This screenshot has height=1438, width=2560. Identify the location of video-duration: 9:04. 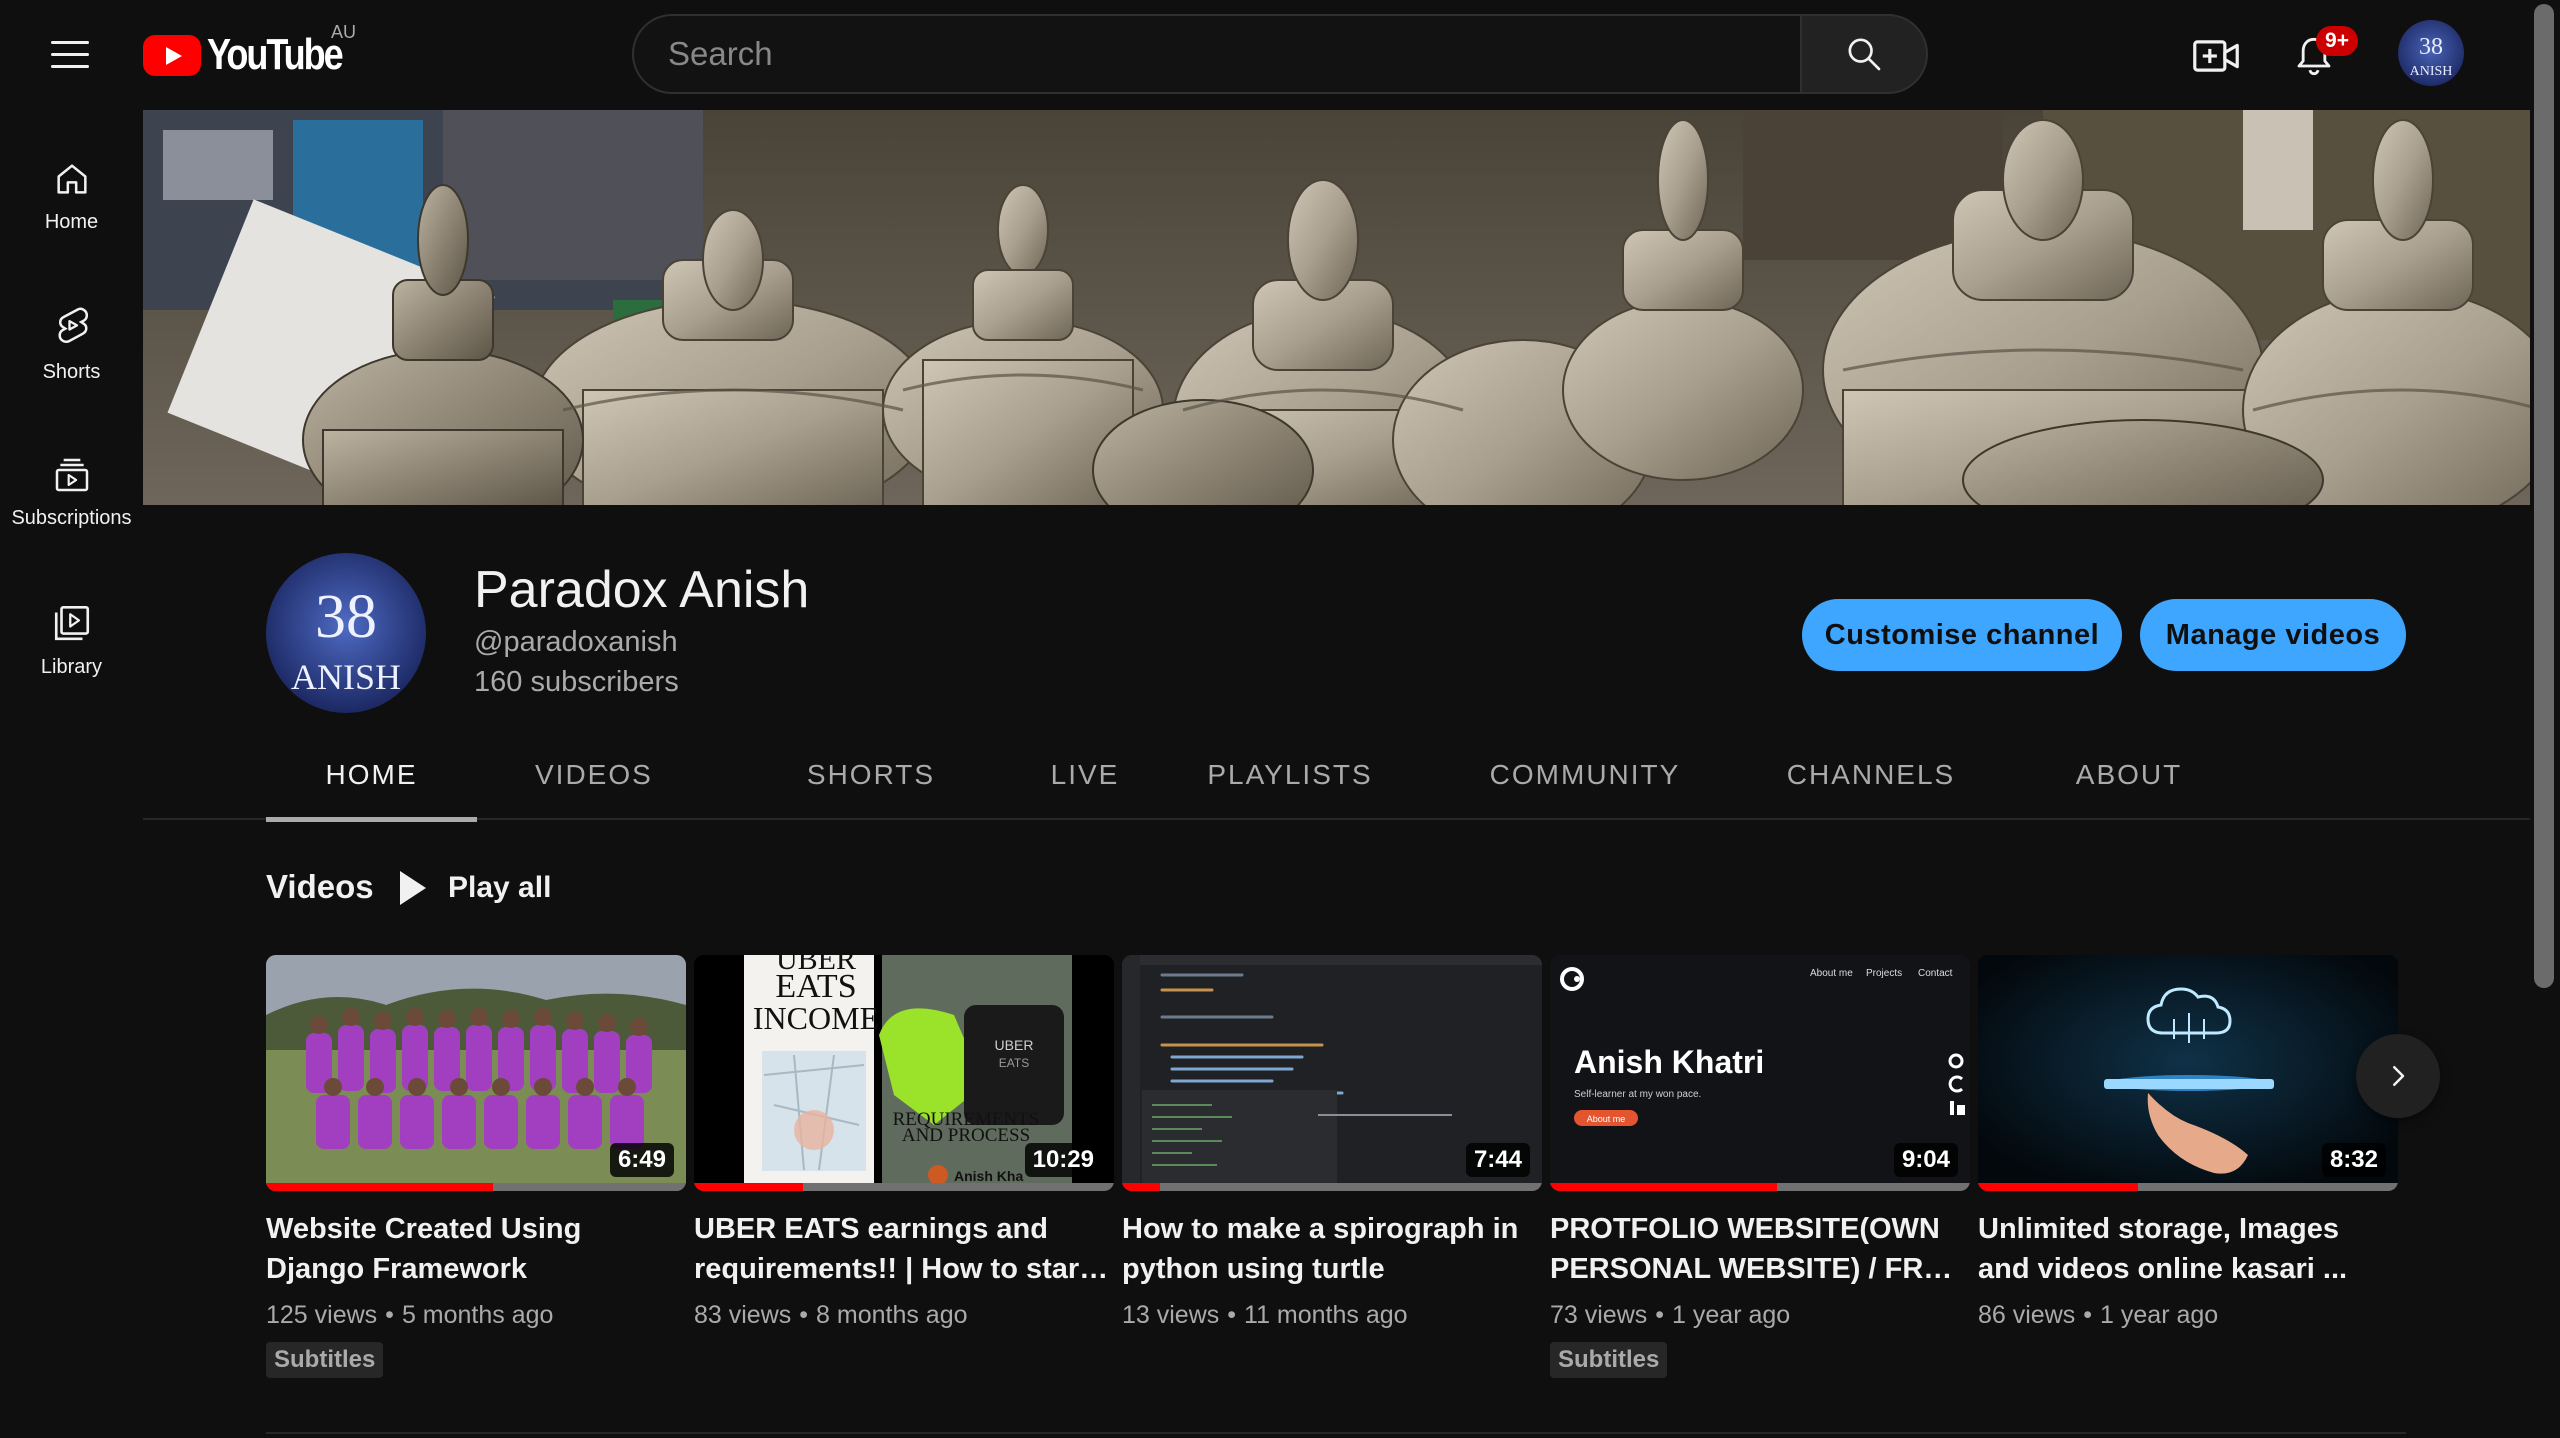
(1925, 1160).